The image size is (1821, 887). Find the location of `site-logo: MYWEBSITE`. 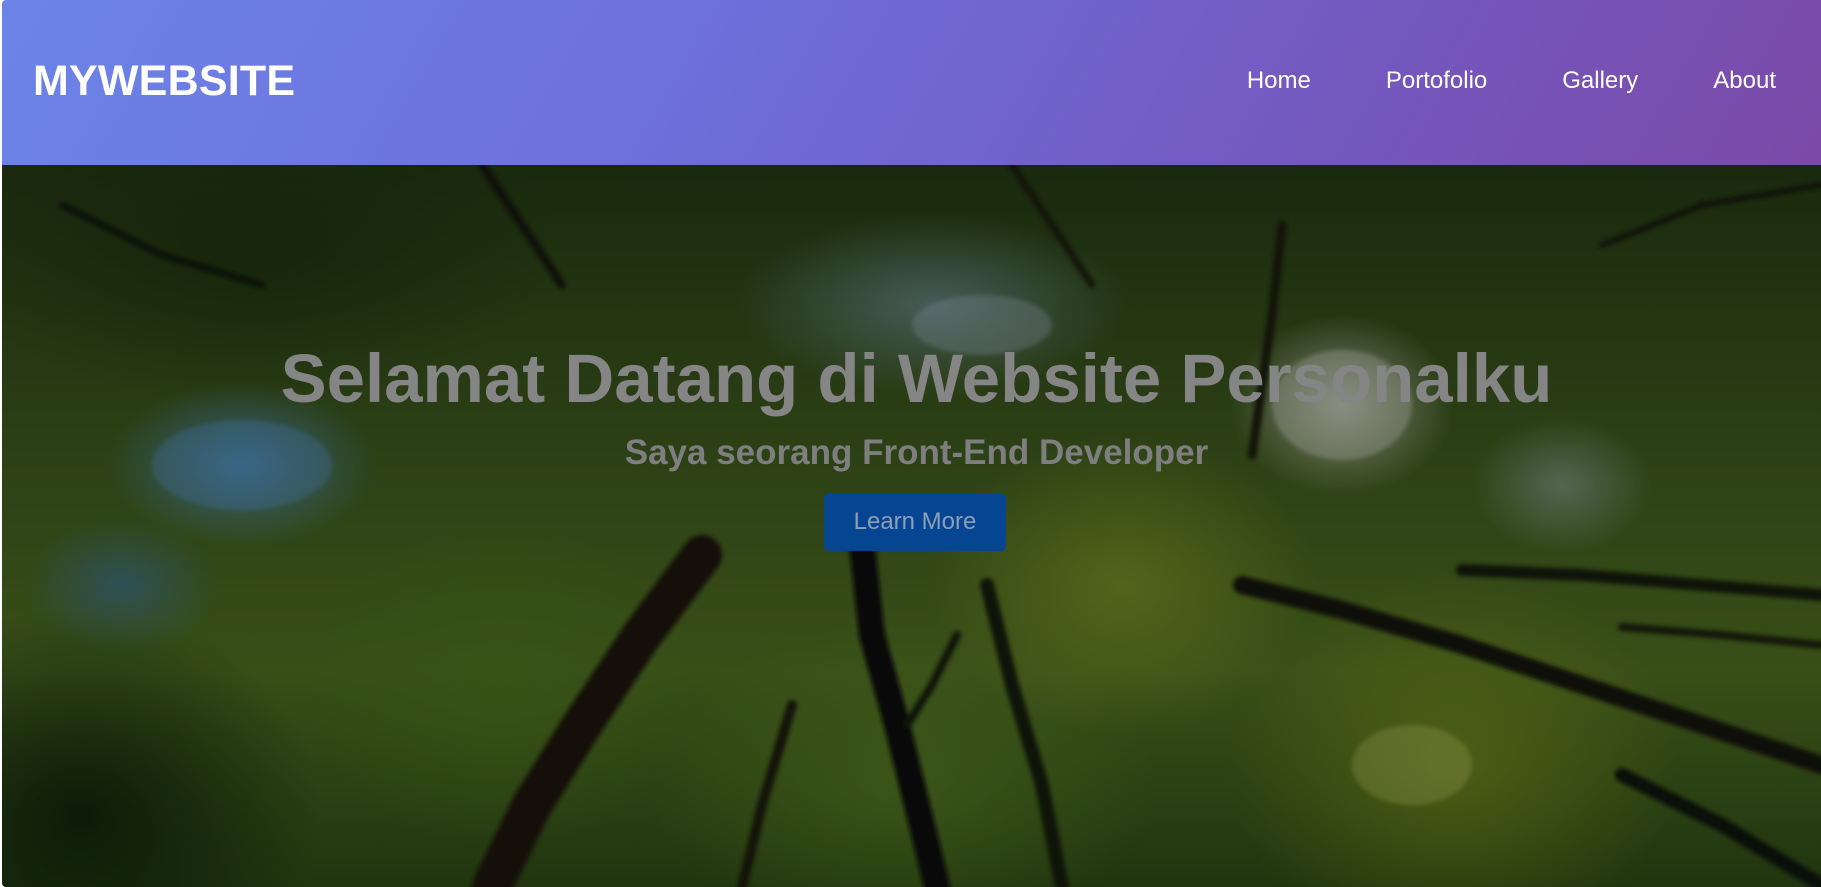

site-logo: MYWEBSITE is located at coordinates (164, 81).